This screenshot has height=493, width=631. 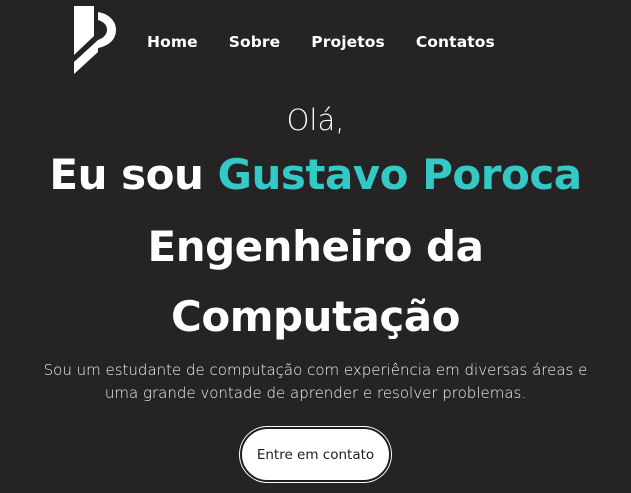 I want to click on hero-name: Gustavo Poroca, so click(x=400, y=174).